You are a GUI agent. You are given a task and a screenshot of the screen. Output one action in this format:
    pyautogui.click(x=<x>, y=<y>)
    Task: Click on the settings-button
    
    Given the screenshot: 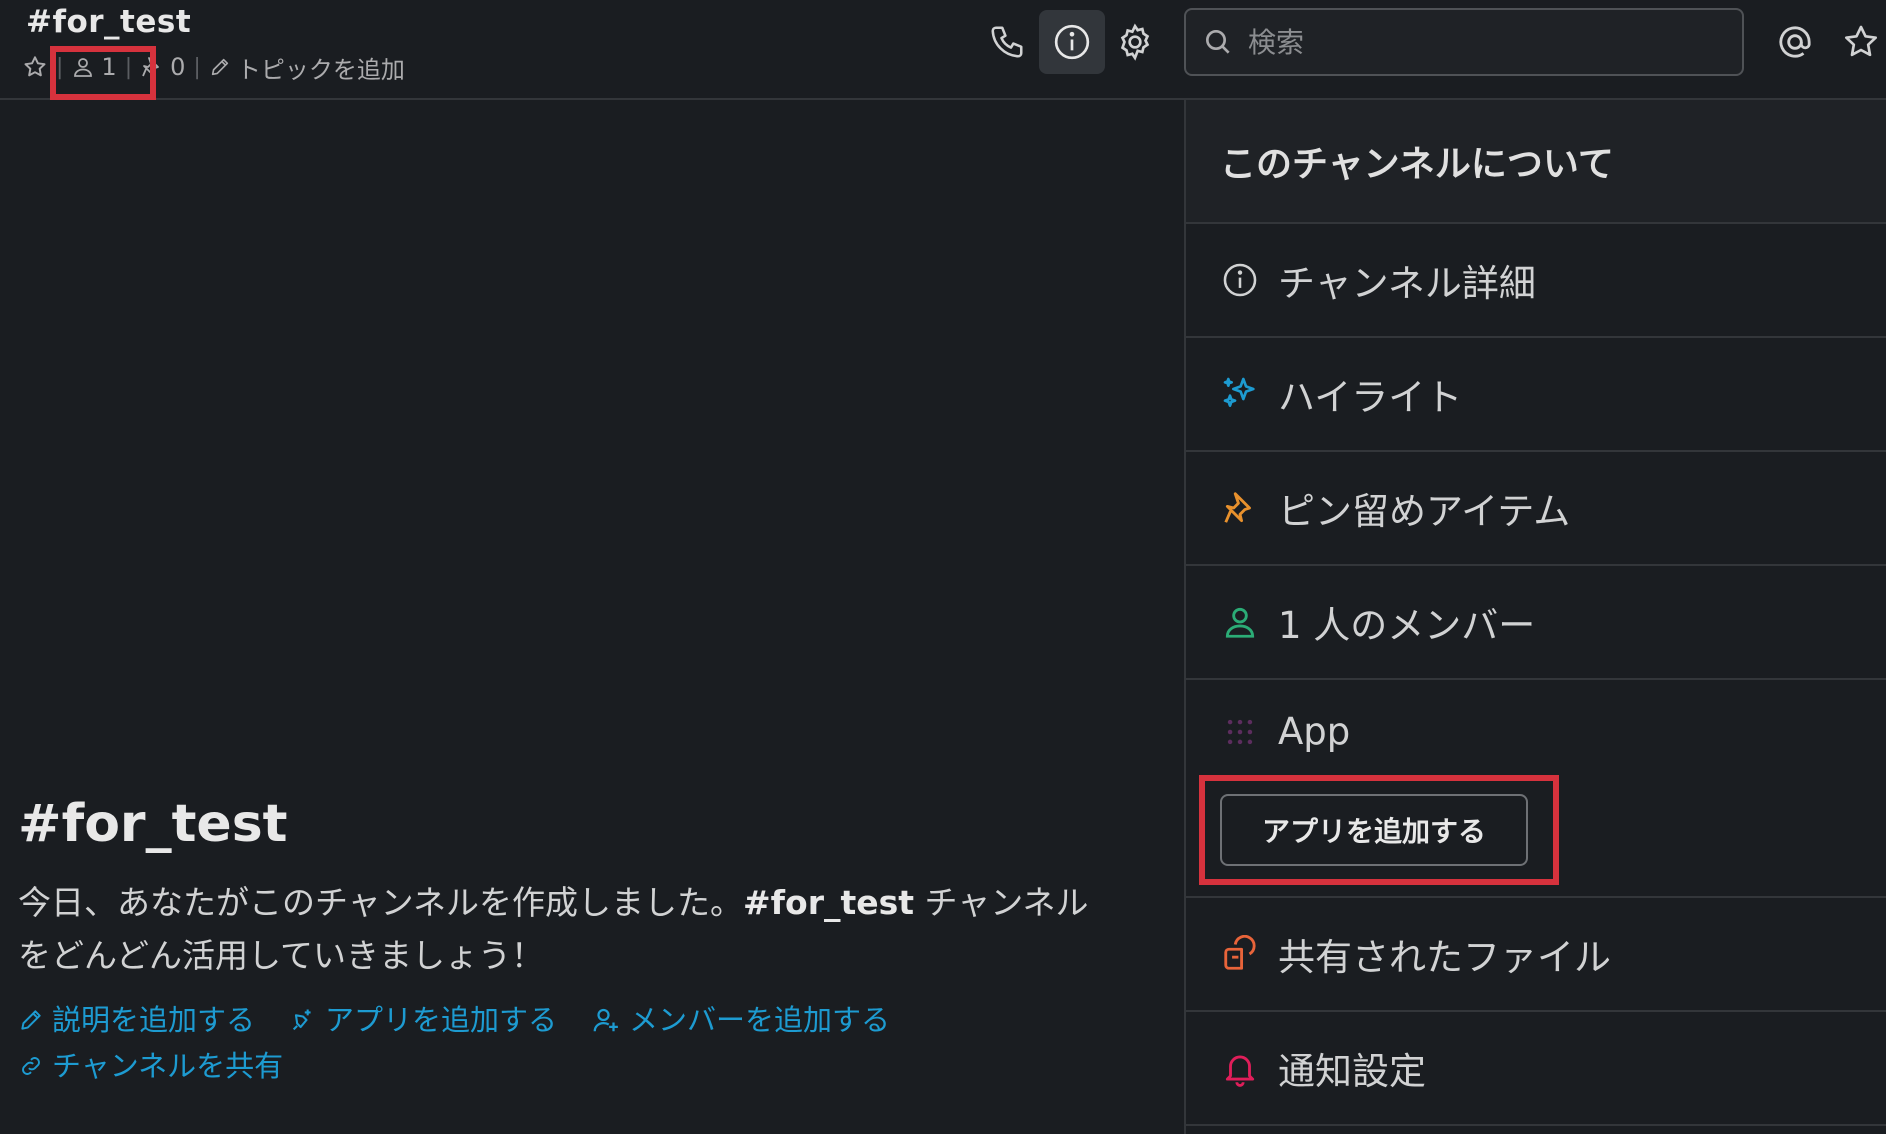 What is the action you would take?
    pyautogui.click(x=1135, y=42)
    